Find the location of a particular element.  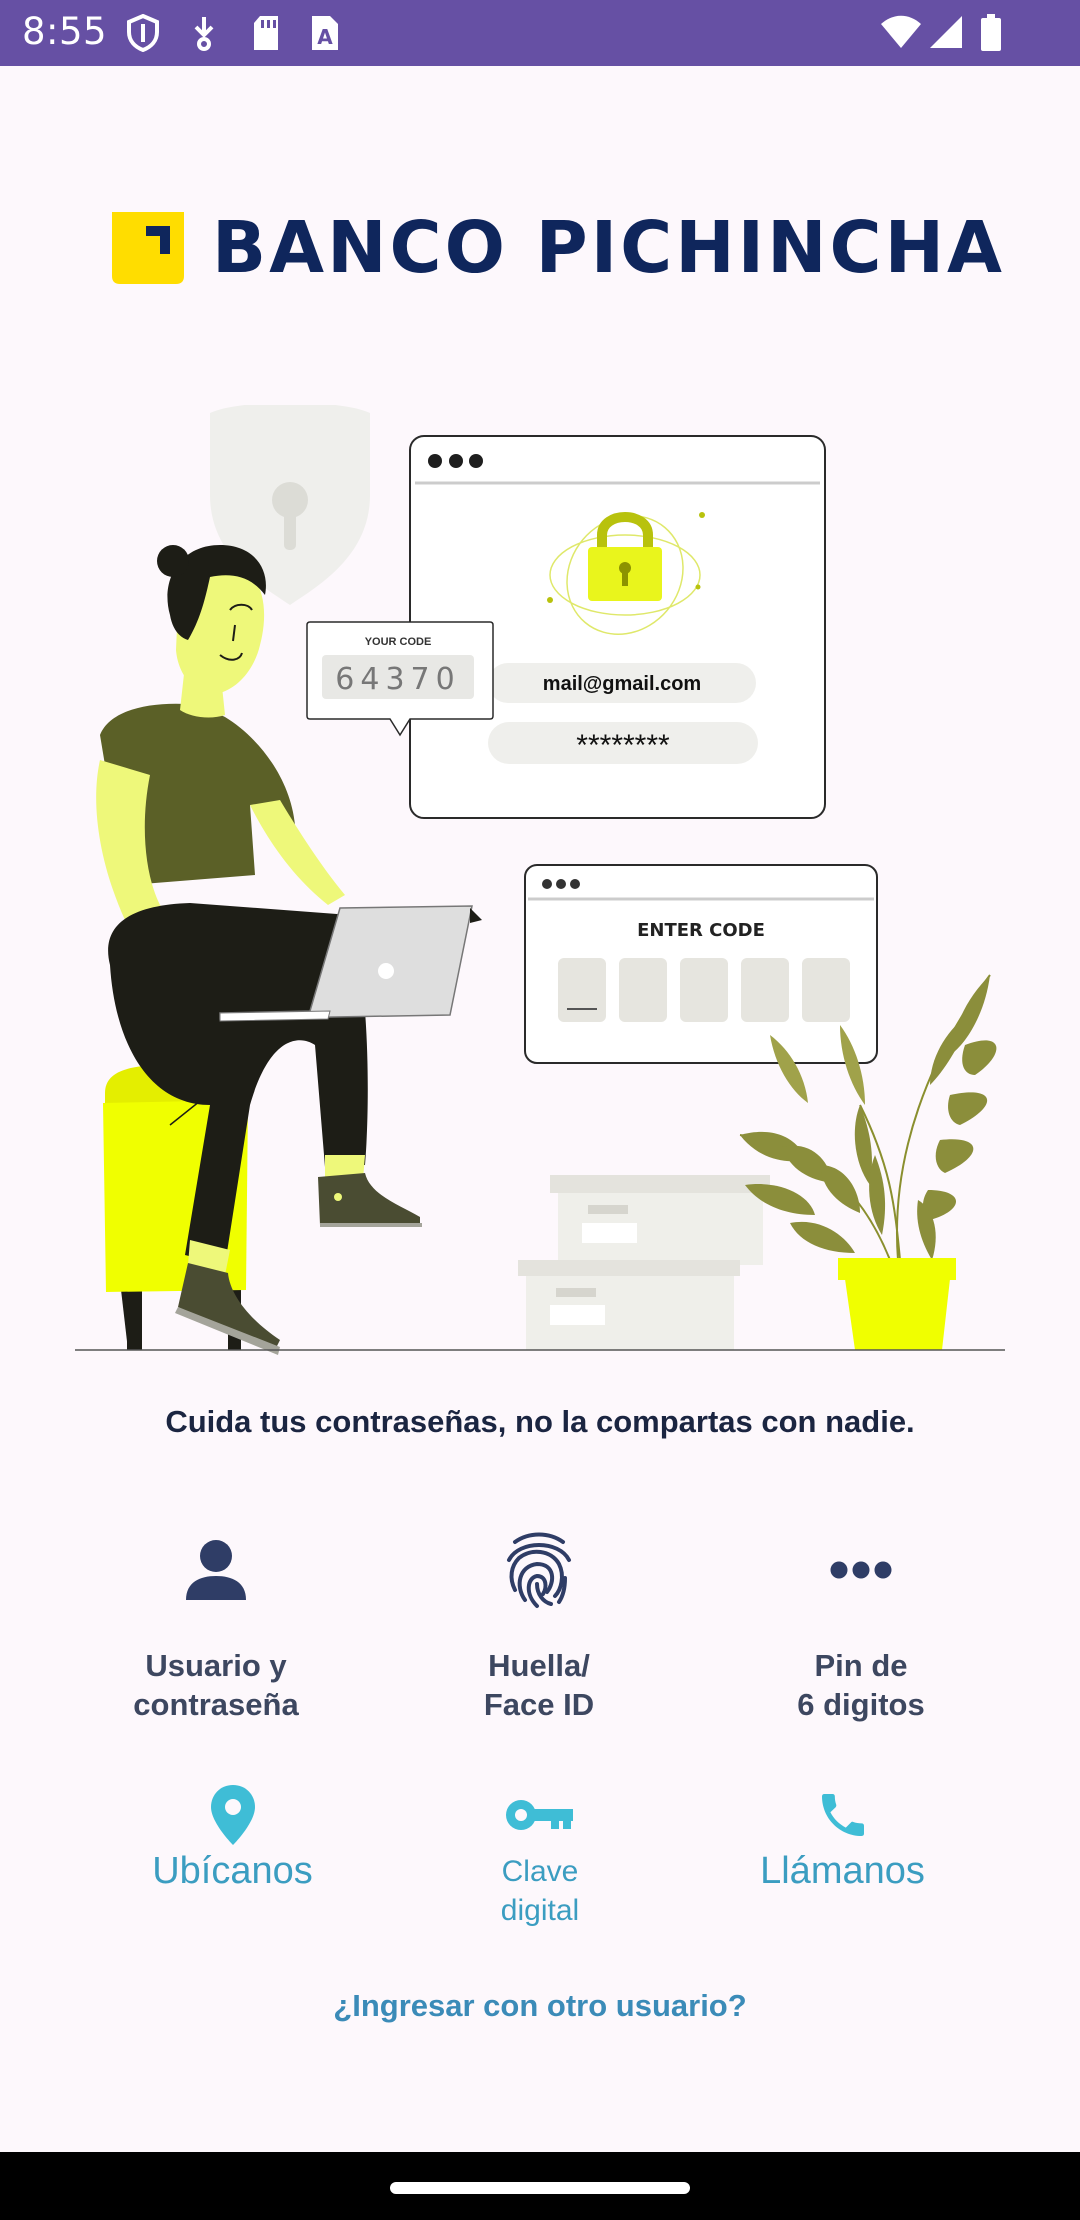

option-pin-line2: 6 digitos is located at coordinates (861, 1704).